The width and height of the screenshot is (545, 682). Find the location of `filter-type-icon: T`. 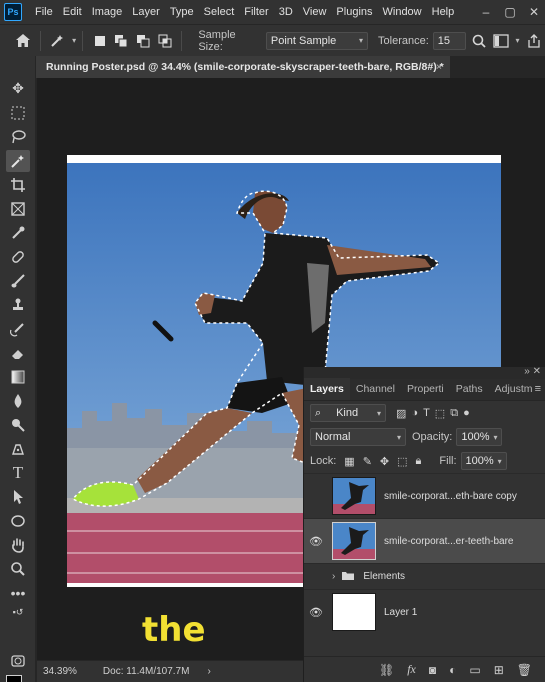

filter-type-icon: T is located at coordinates (426, 413).